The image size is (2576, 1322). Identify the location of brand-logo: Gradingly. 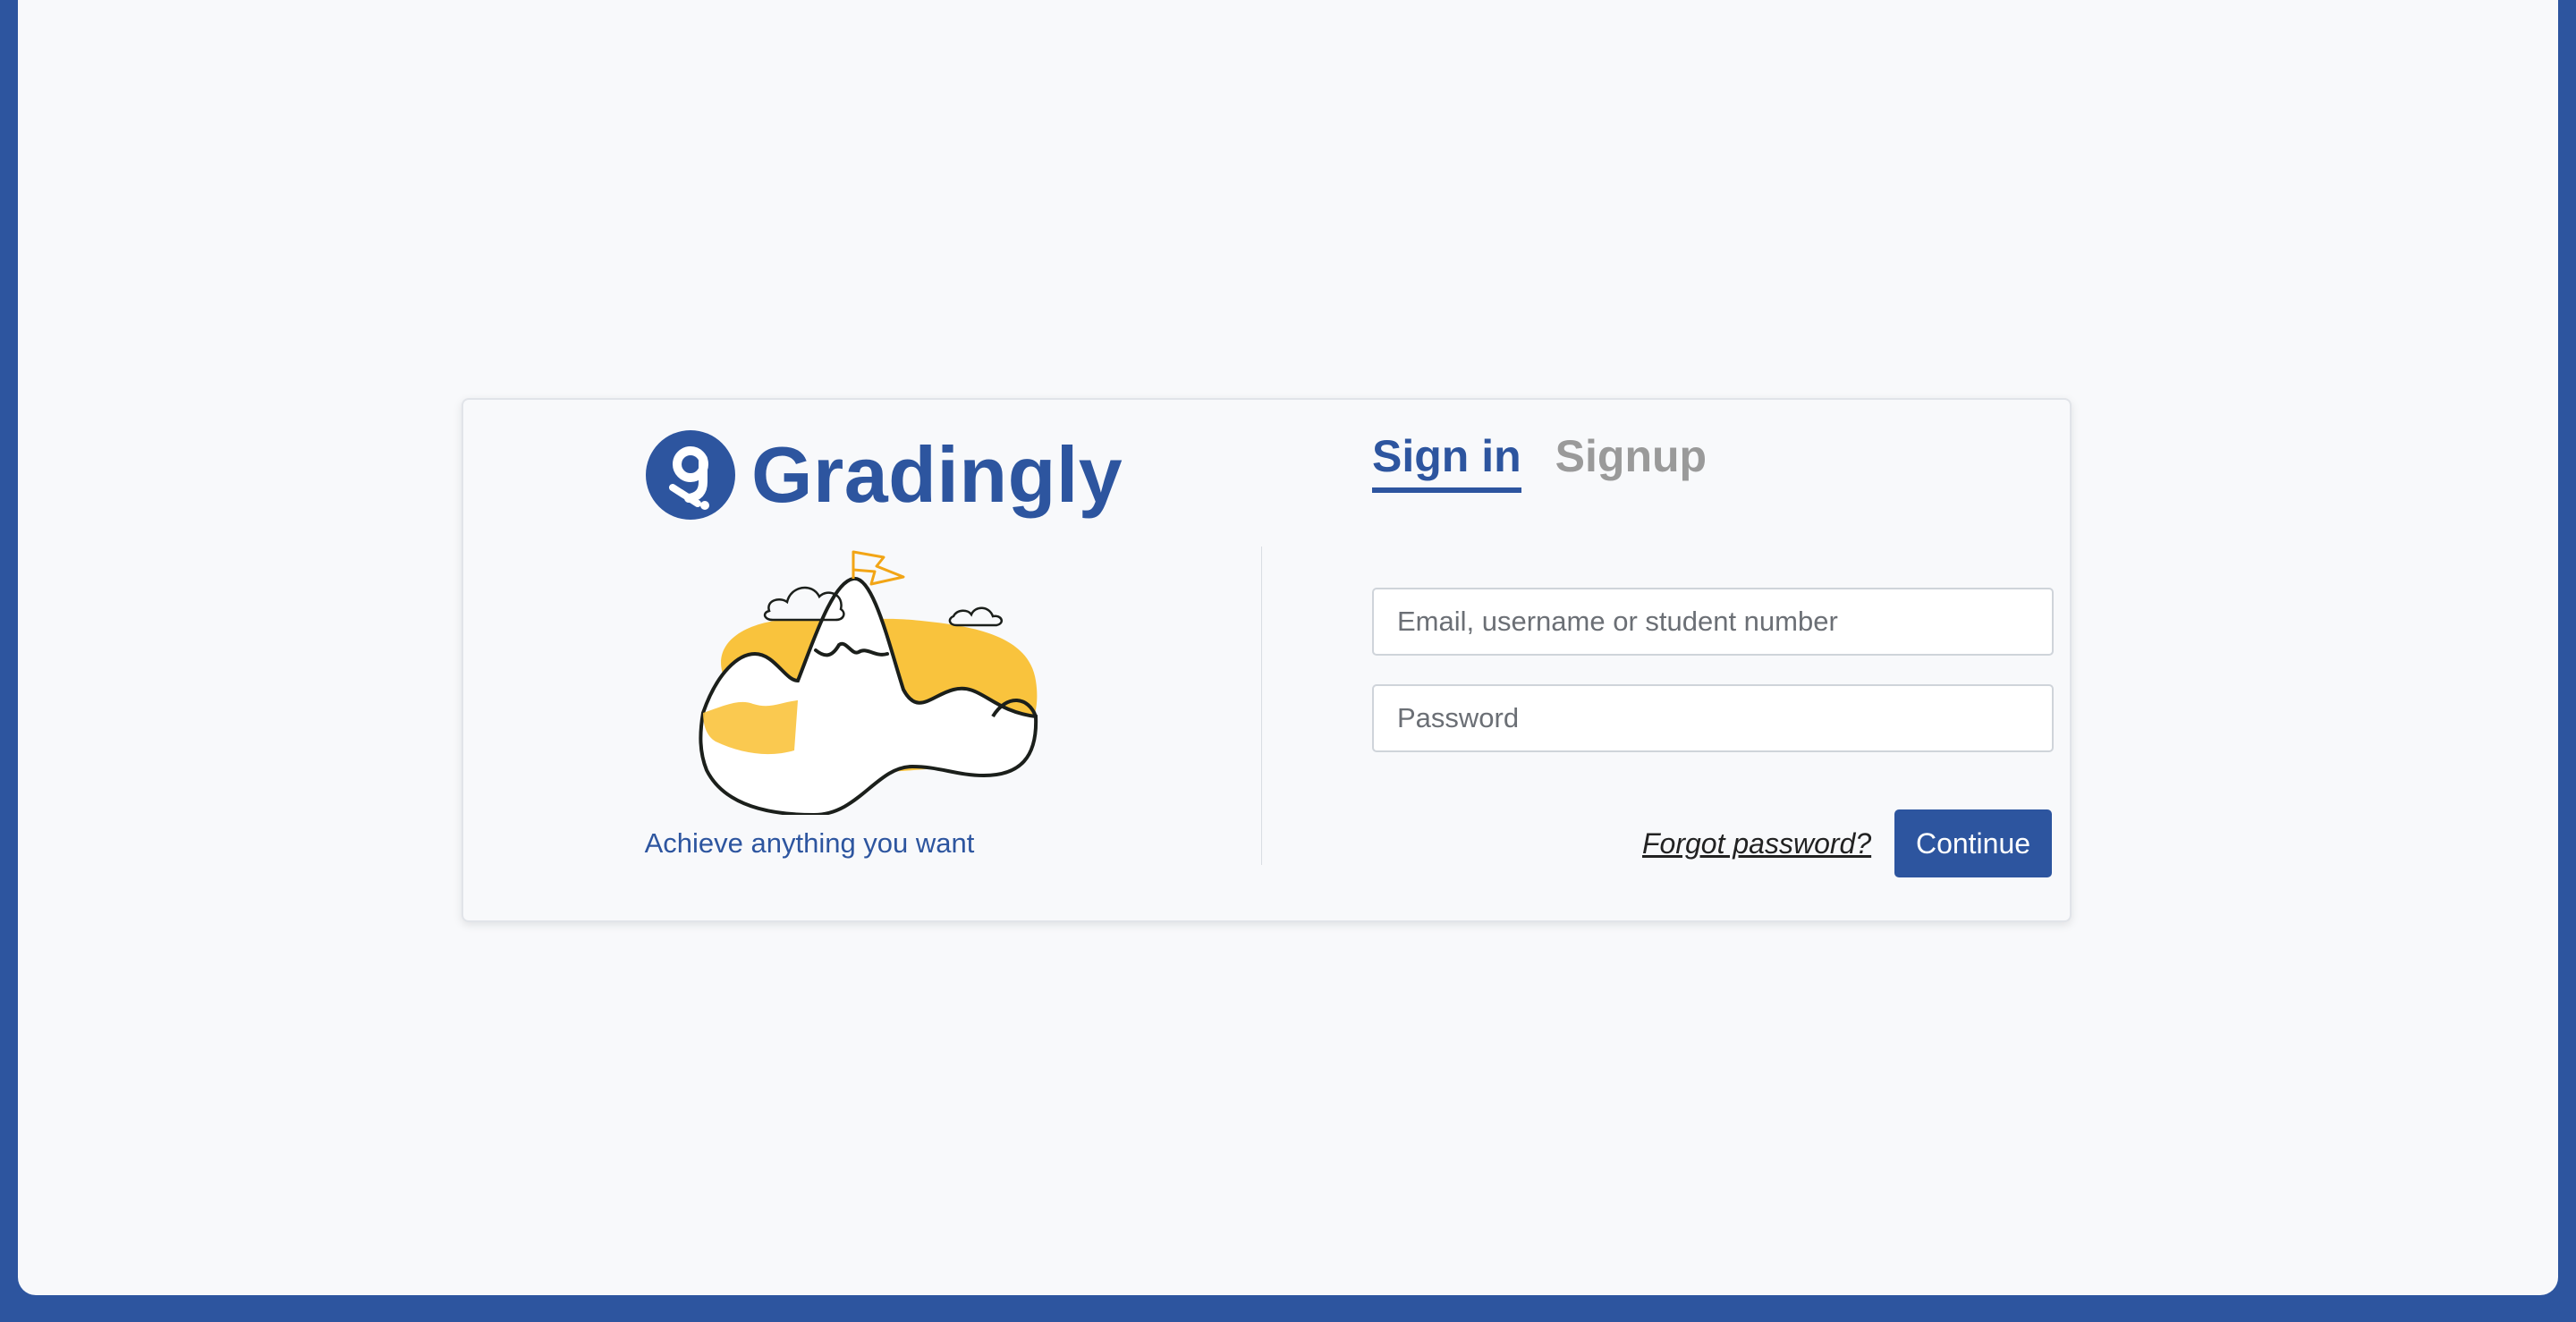
(884, 475).